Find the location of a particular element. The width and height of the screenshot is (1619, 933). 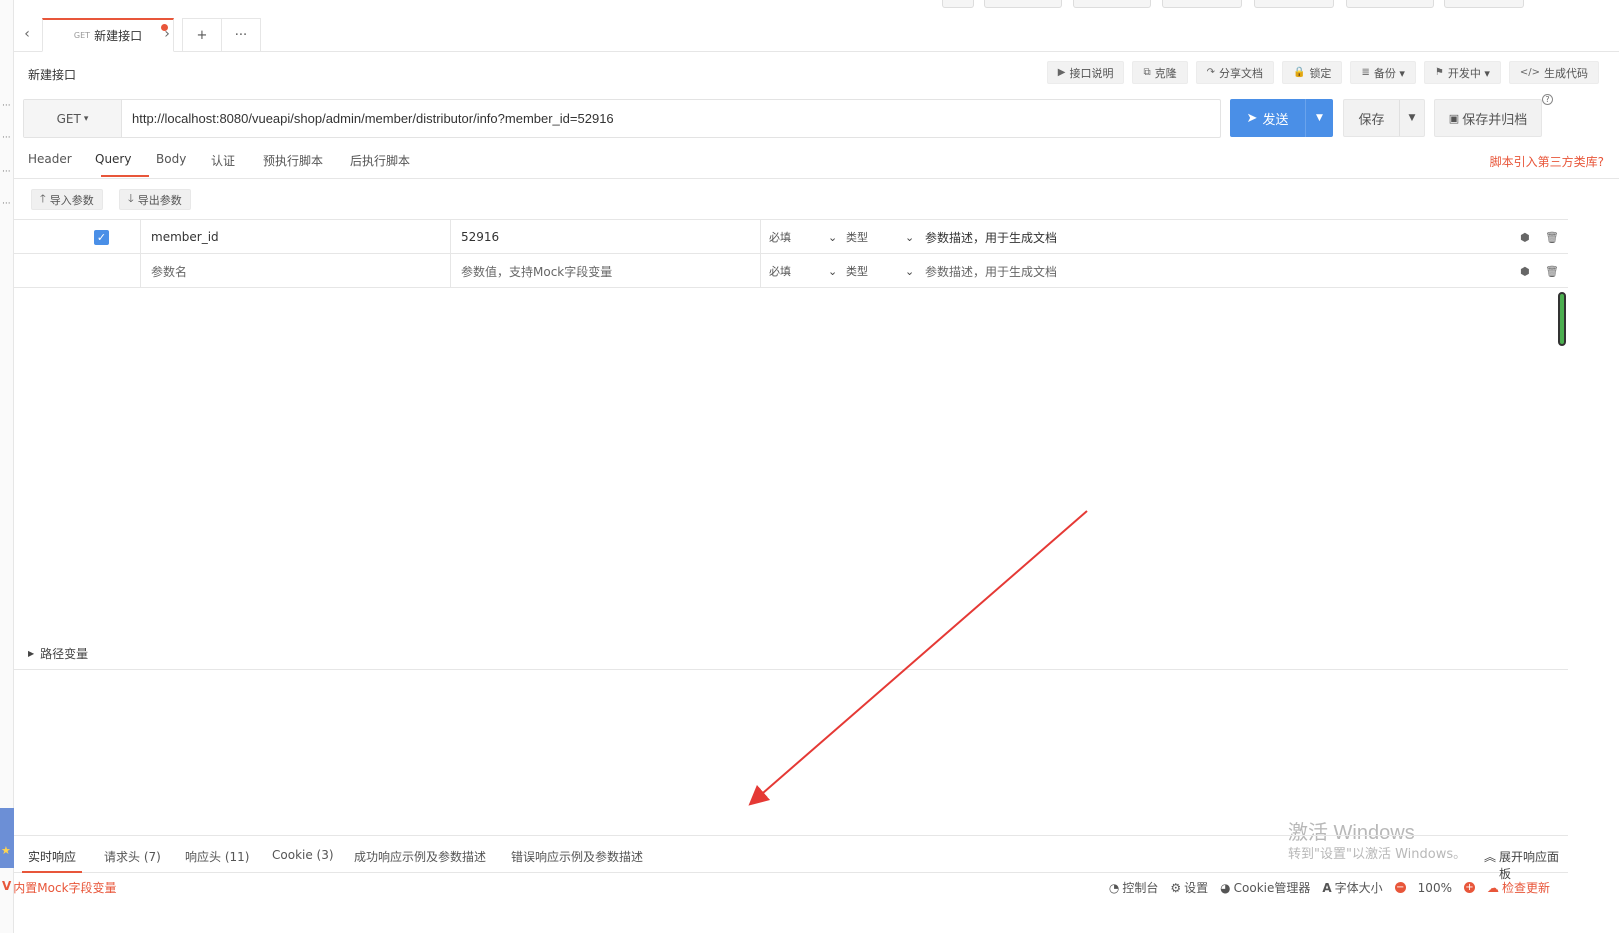

tab-response-headers: 响应头 (11) is located at coordinates (217, 856).